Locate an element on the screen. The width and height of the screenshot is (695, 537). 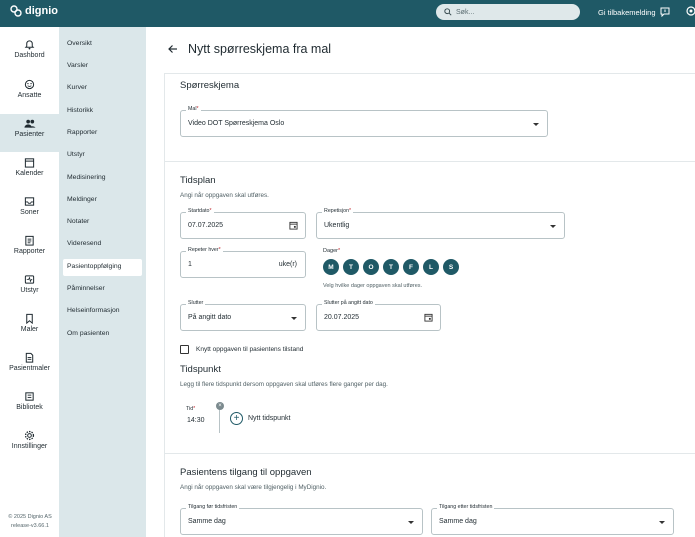
nav-label: Pasientmaler is located at coordinates (29, 368).